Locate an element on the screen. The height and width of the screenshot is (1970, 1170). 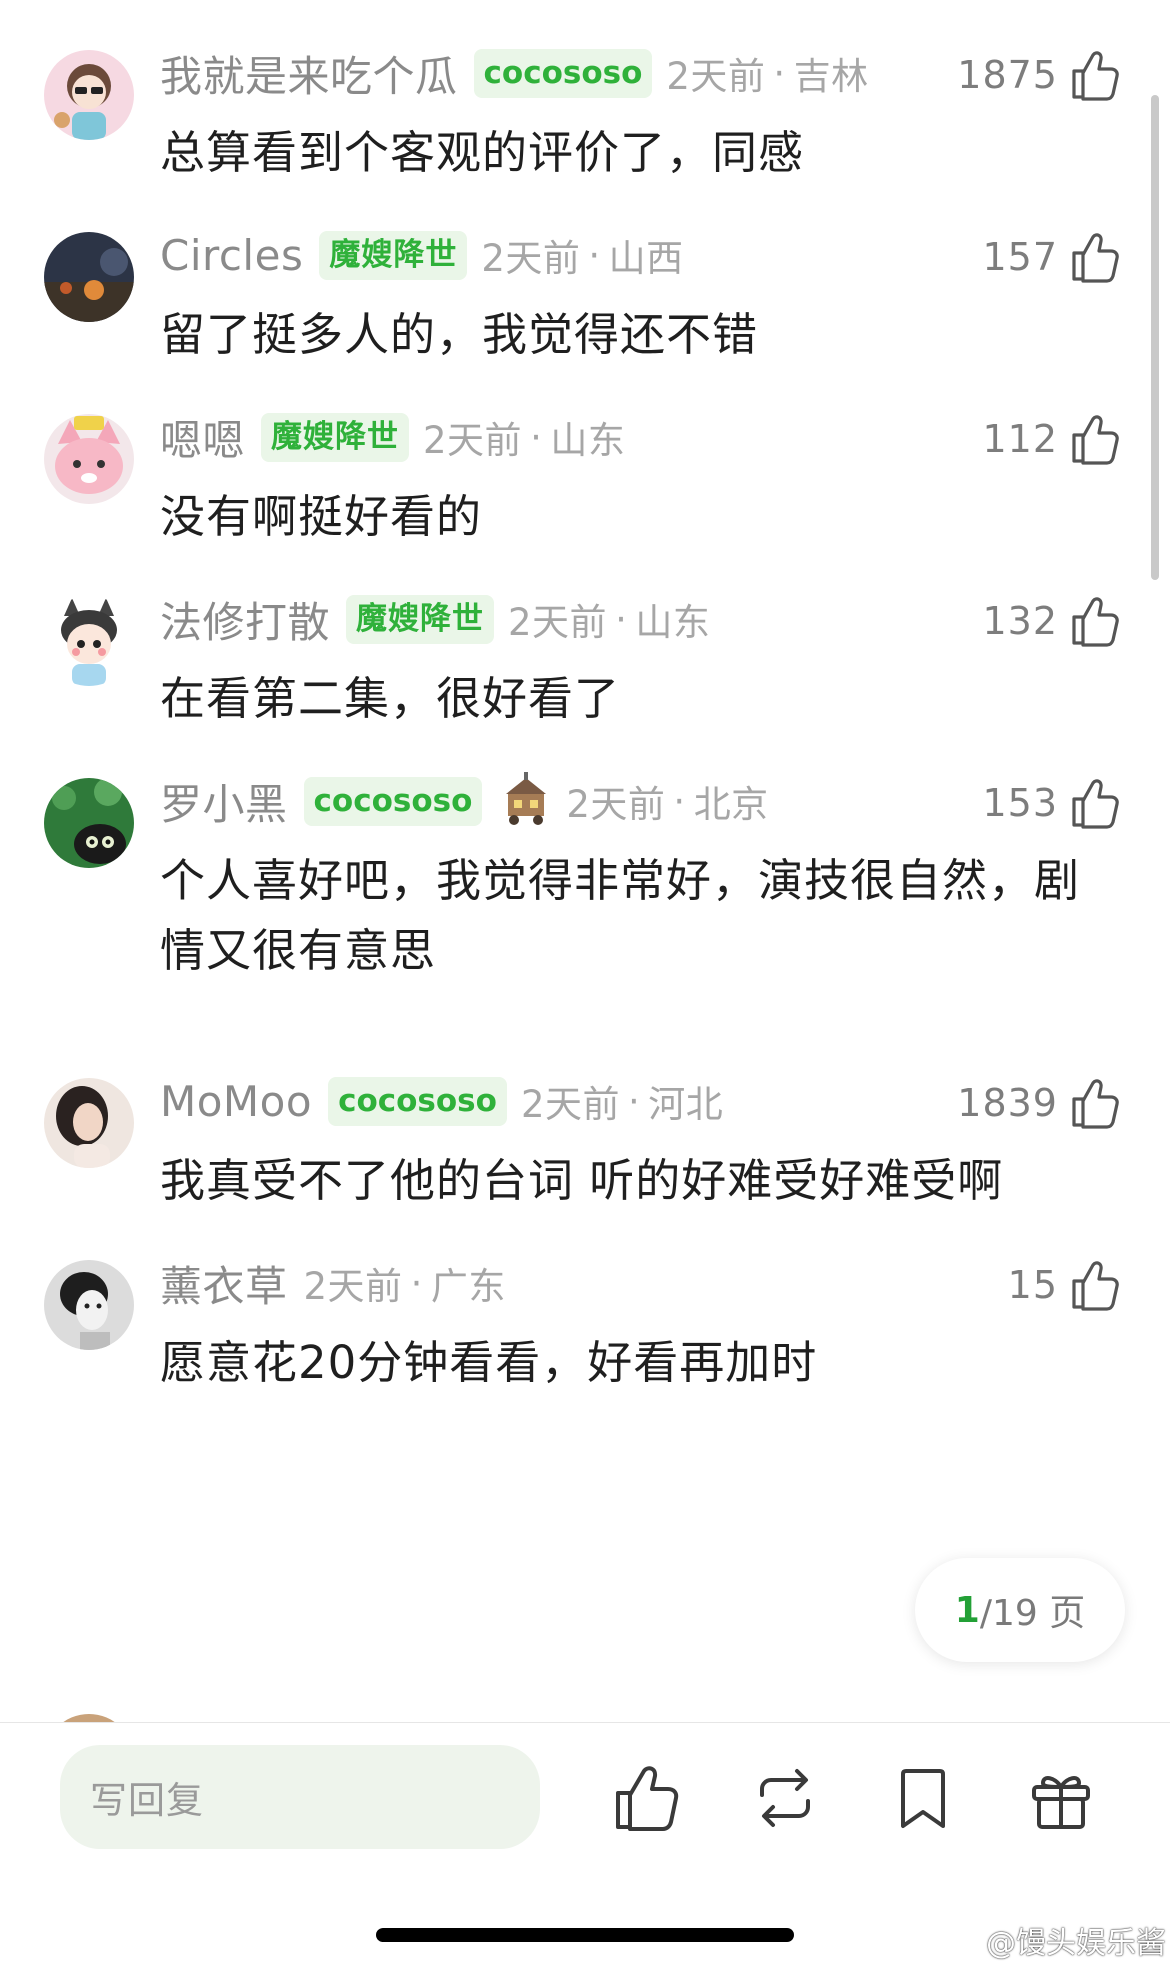
like-count: 157 is located at coordinates (1020, 257).